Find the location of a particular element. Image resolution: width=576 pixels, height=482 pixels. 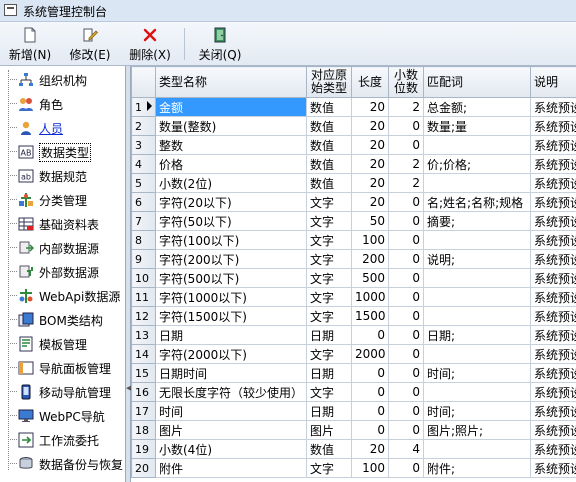

table-row: 10字符(500以下)文字5000 系统预设 is located at coordinates (353, 278).